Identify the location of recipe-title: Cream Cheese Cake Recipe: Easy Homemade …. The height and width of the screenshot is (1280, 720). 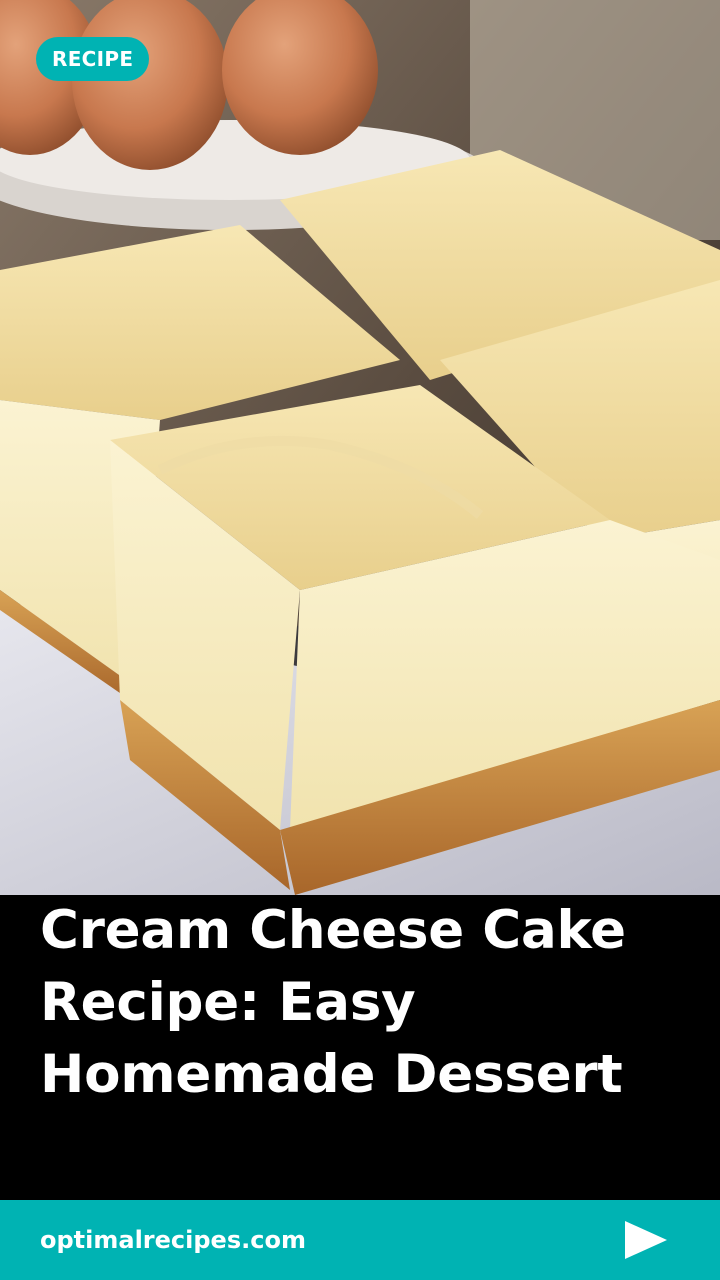
(333, 1002).